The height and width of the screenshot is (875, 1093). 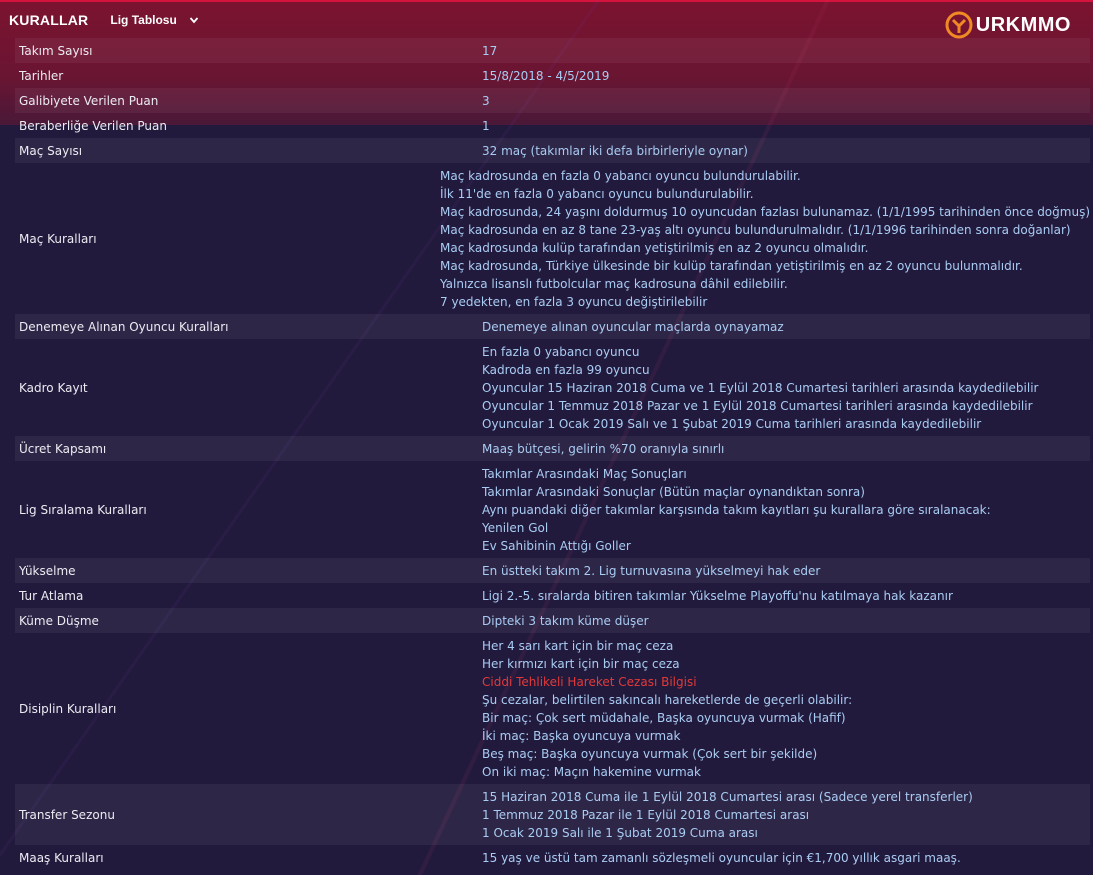 What do you see at coordinates (124, 326) in the screenshot?
I see `rule-label: Denemeye Alınan Oyuncu Kuralları` at bounding box center [124, 326].